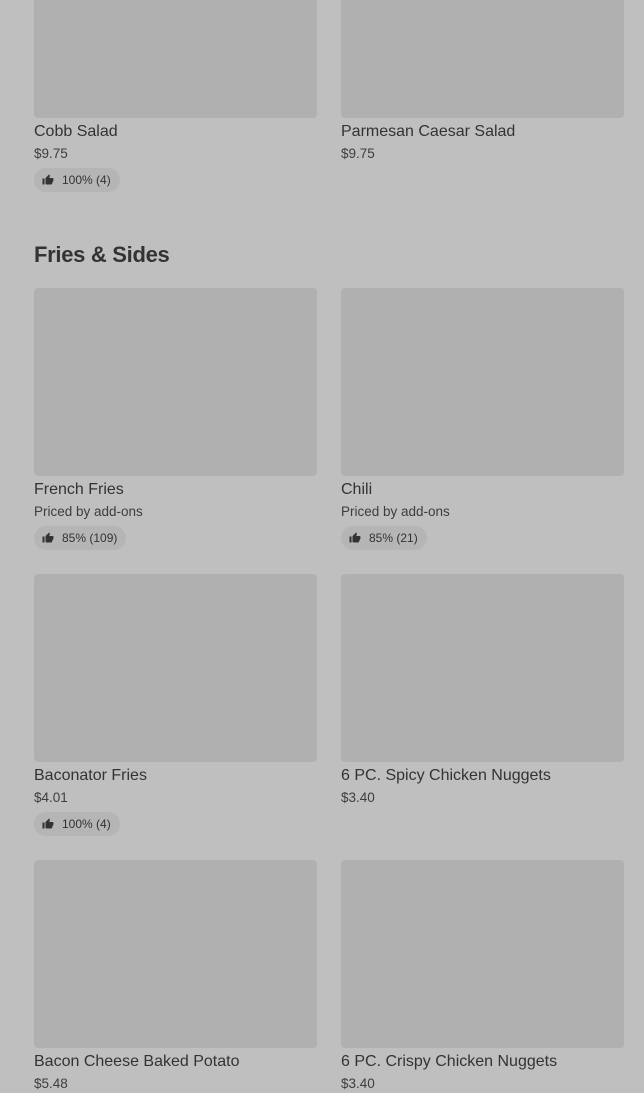  I want to click on menu-item-card: Cobb Salad $9.75 100% (4), so click(175, 96).